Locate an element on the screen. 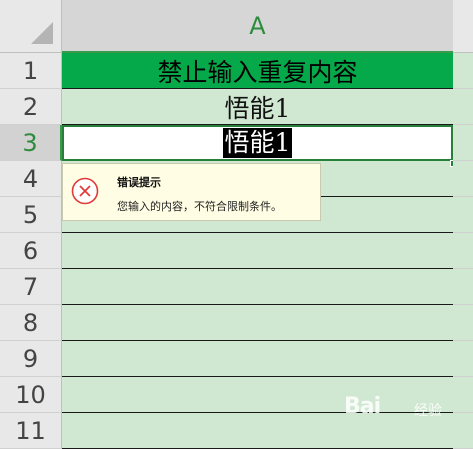  cell-b5 is located at coordinates (463, 215).